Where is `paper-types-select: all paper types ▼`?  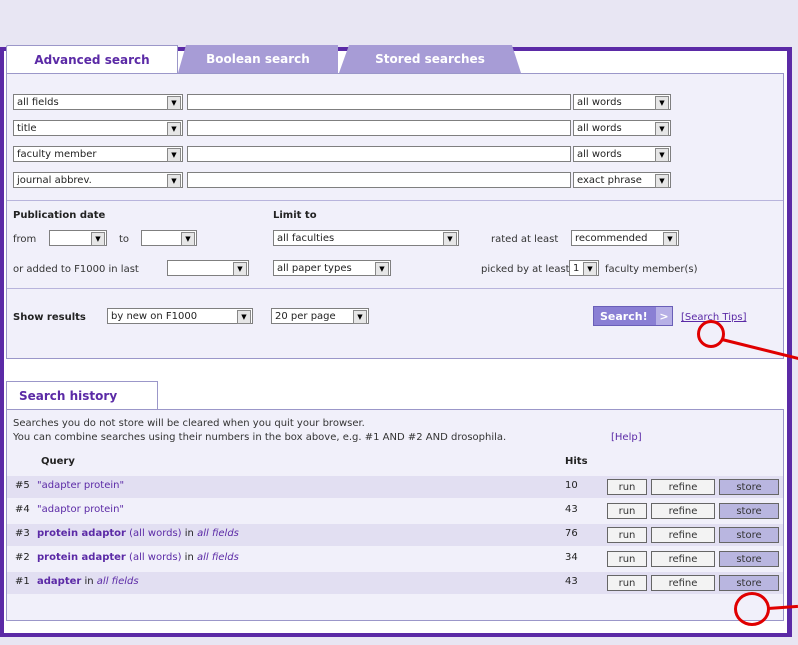
paper-types-select: all paper types ▼ is located at coordinates (332, 268).